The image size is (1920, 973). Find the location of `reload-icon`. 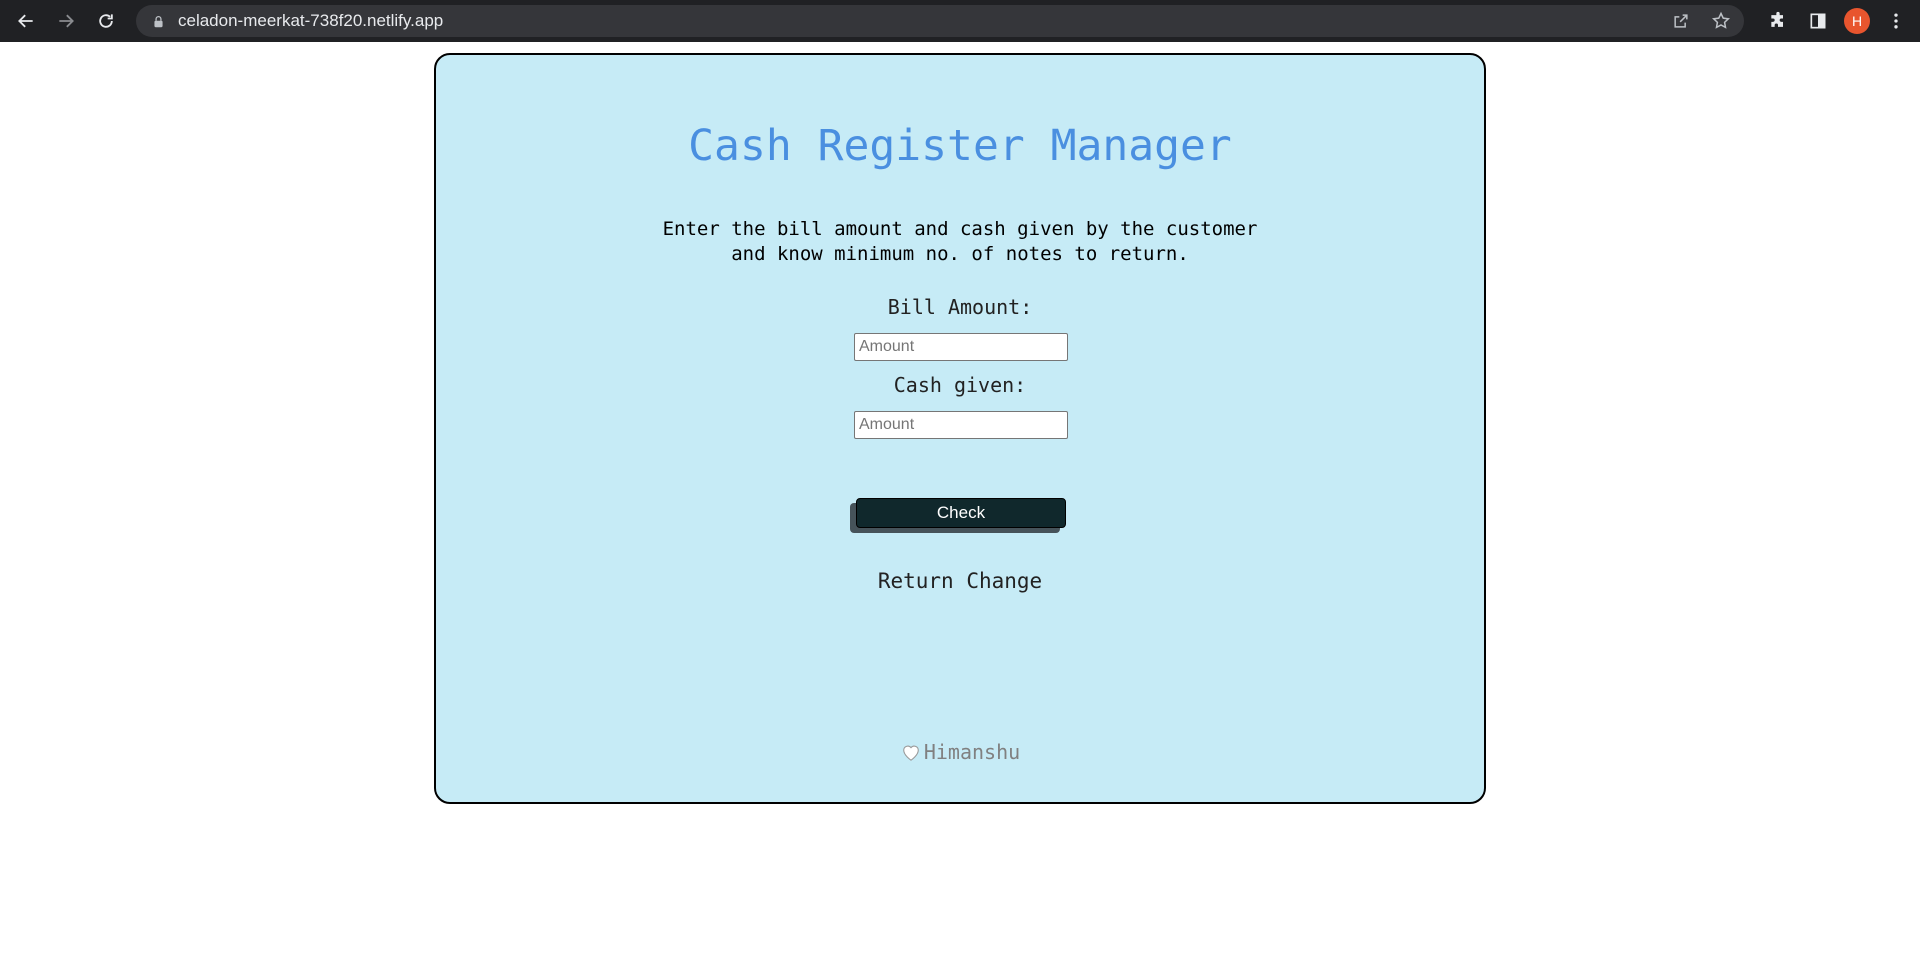

reload-icon is located at coordinates (106, 21).